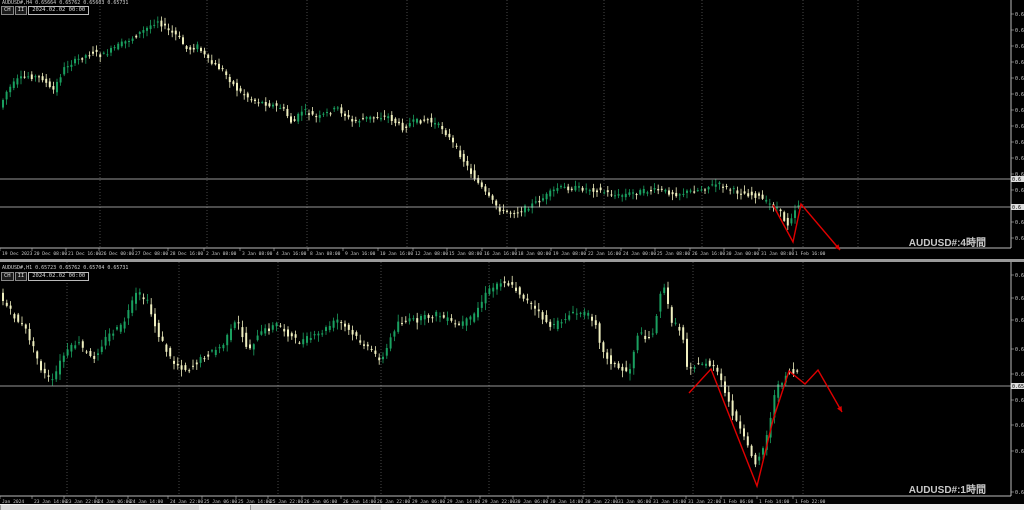 Image resolution: width=1024 pixels, height=510 pixels. Describe the element at coordinates (325, 254) in the screenshot. I see `time-tick-label: 8 Jan 08:00` at that location.